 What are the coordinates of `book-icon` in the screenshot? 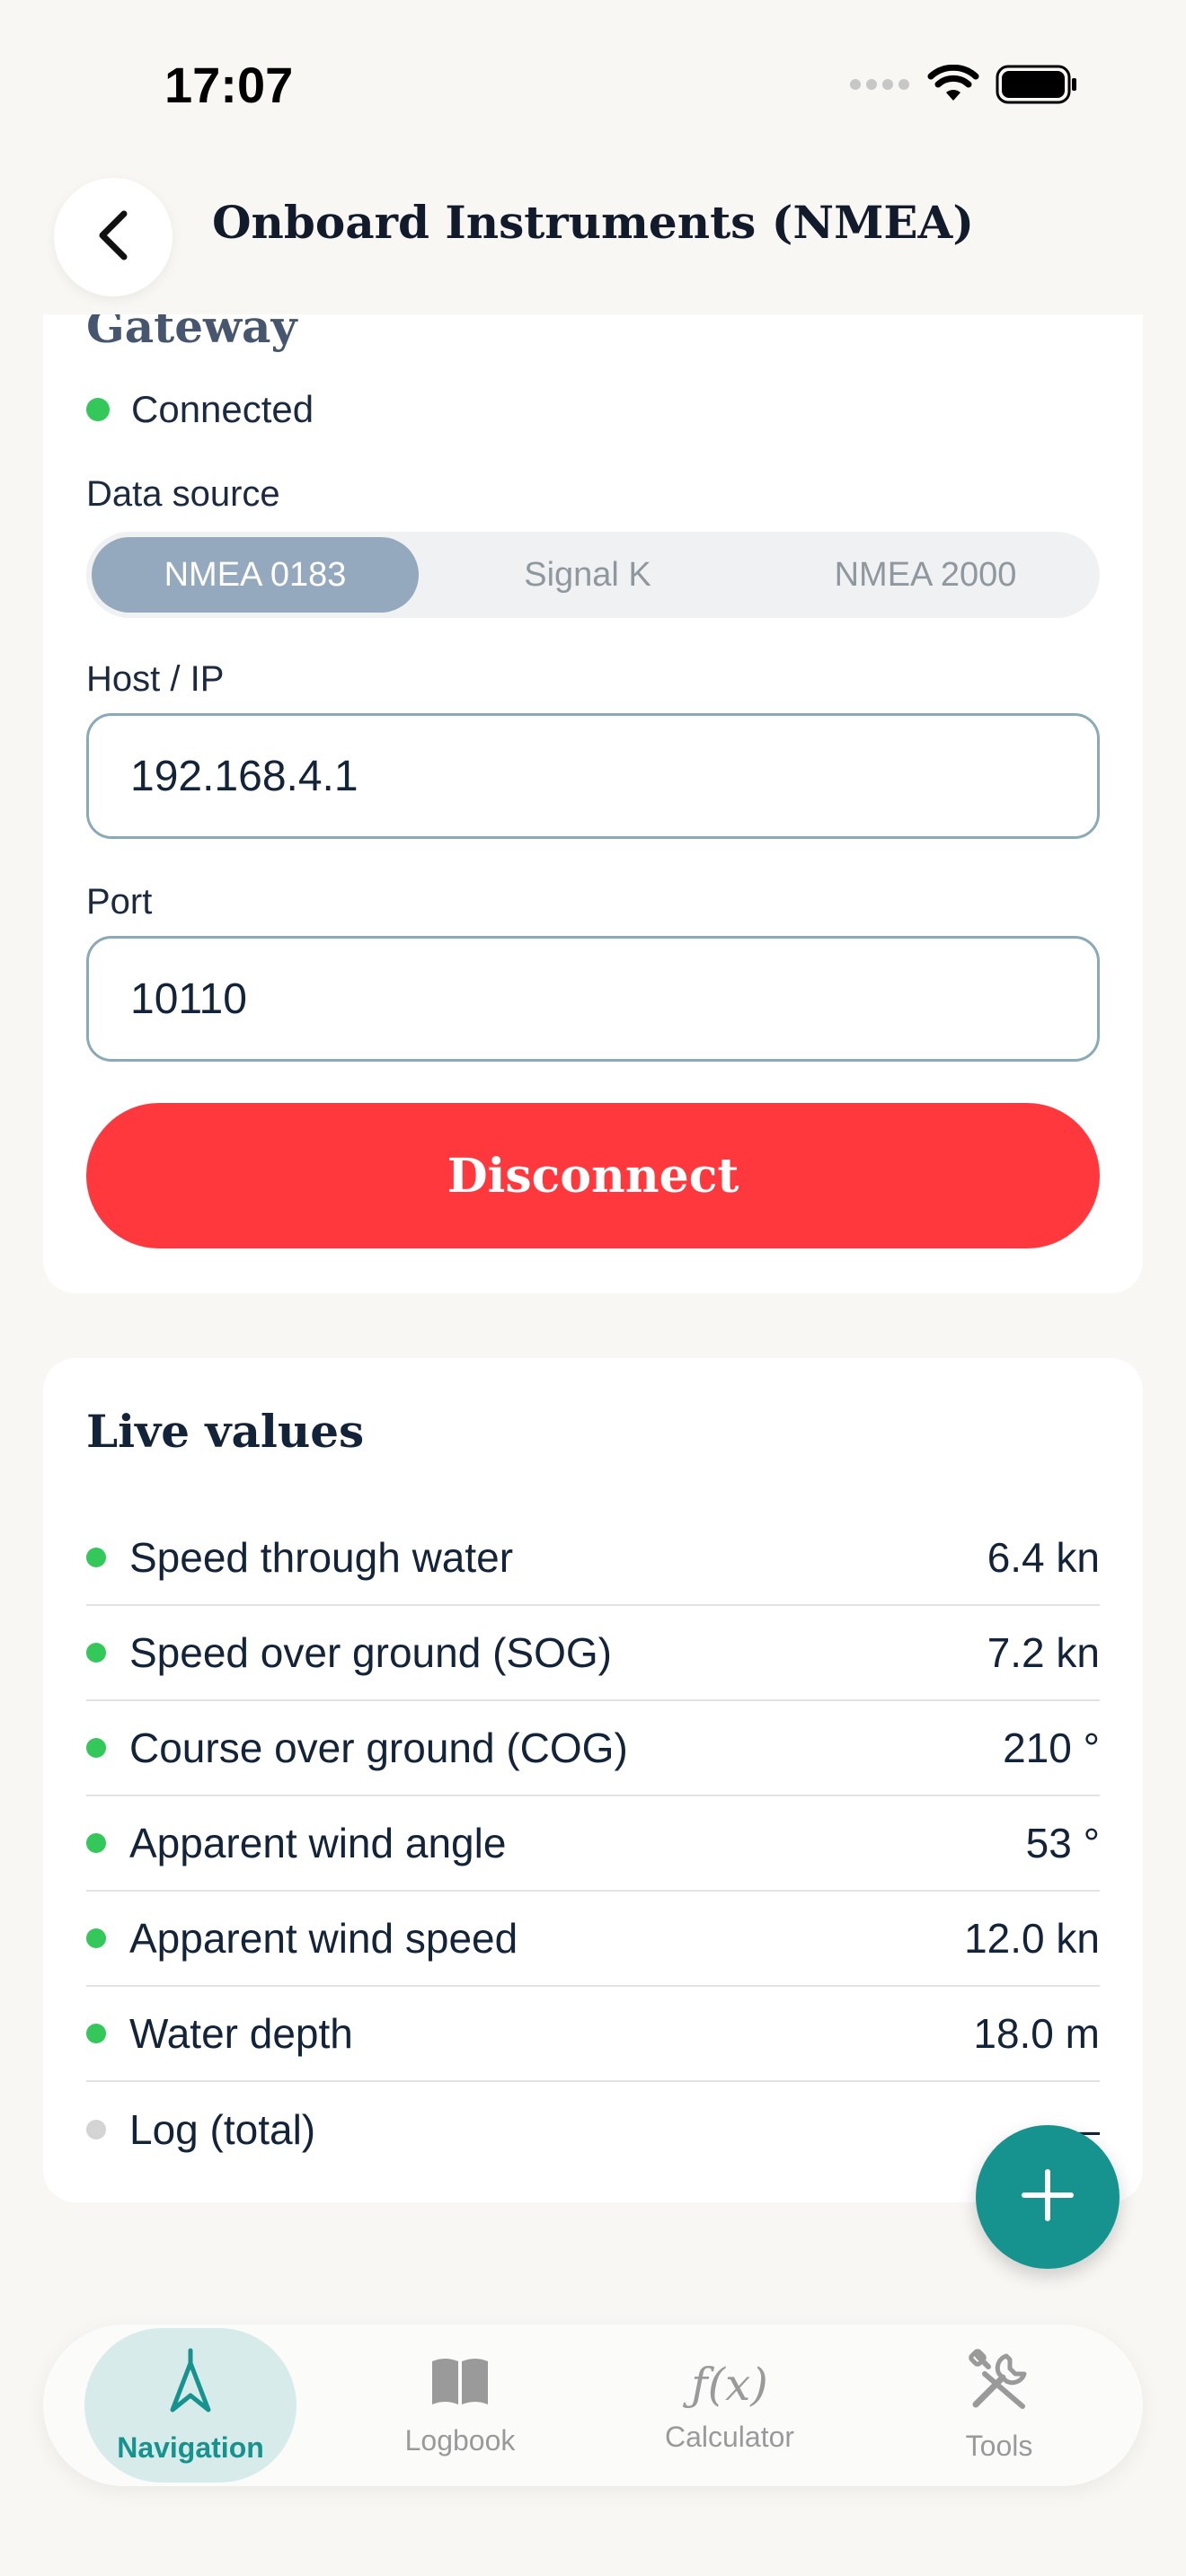 It's located at (460, 2384).